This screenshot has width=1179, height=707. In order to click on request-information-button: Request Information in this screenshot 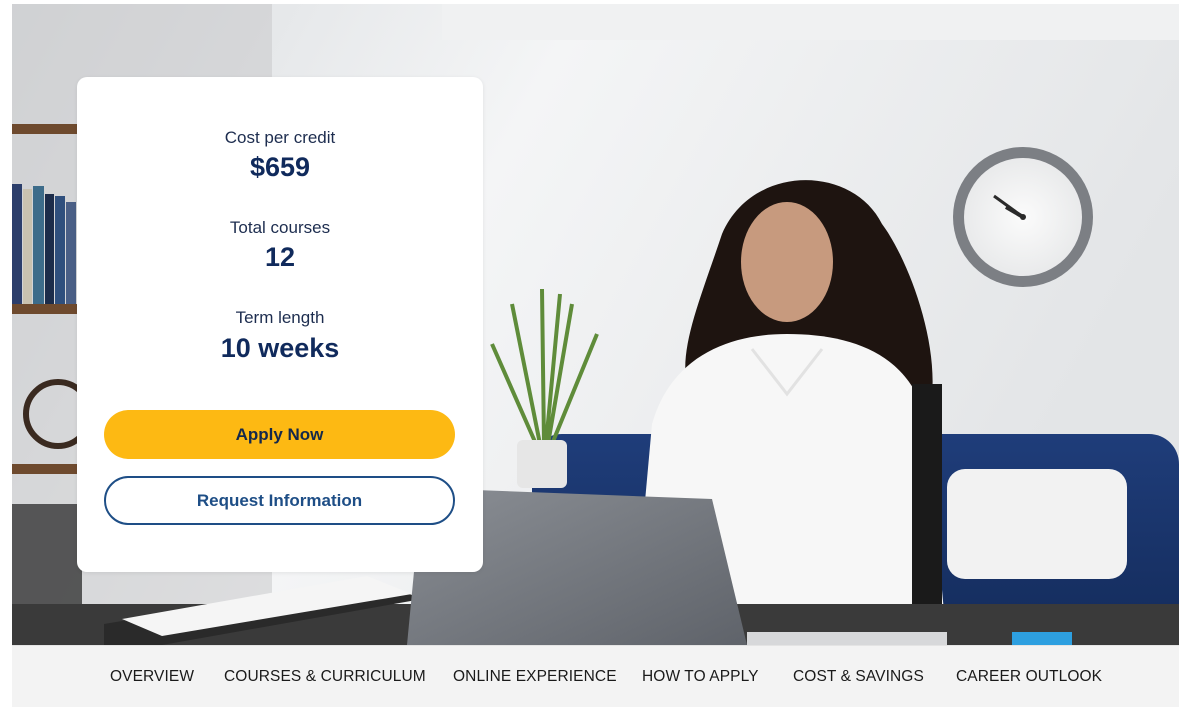, I will do `click(279, 500)`.